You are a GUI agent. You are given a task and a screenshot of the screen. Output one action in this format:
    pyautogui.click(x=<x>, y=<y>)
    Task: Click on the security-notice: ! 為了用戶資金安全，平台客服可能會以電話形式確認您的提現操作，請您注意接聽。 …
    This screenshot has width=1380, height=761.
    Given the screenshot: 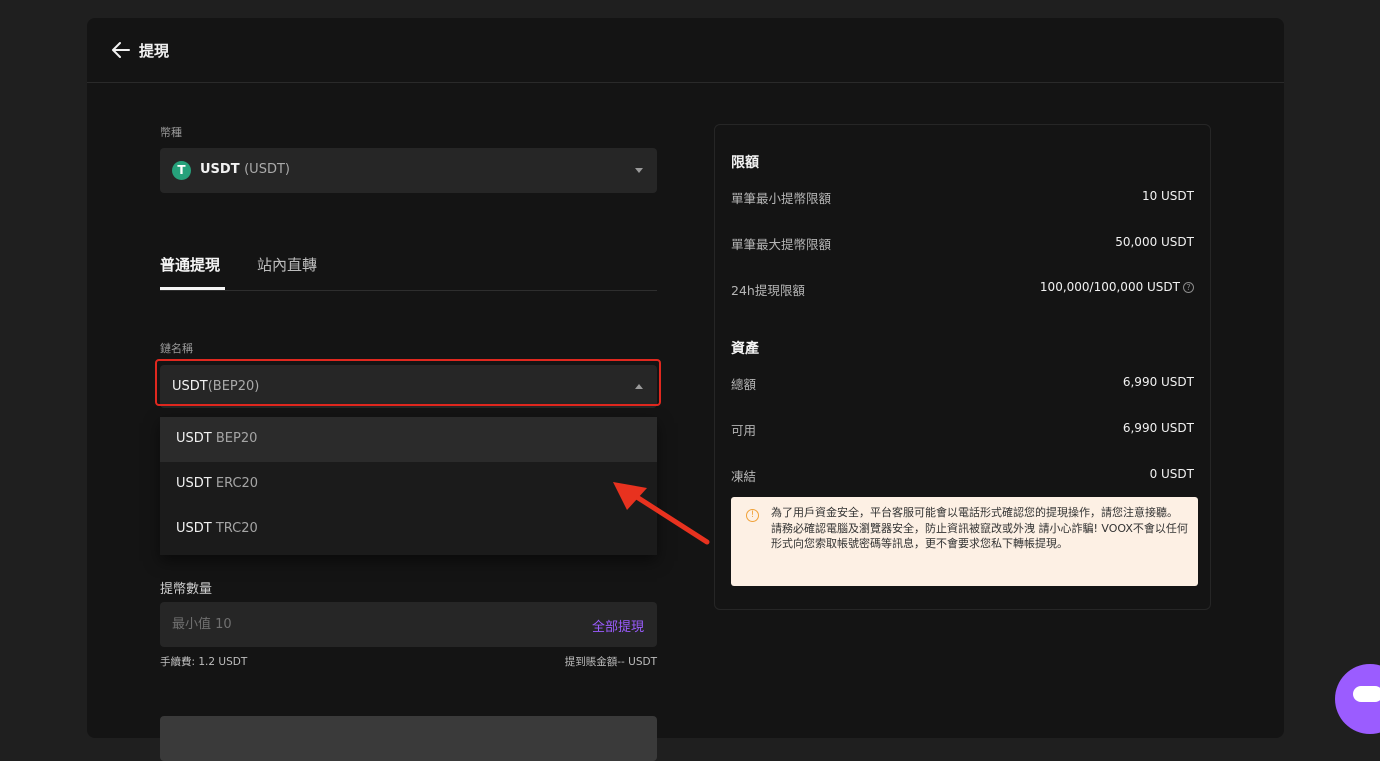 What is the action you would take?
    pyautogui.click(x=964, y=541)
    